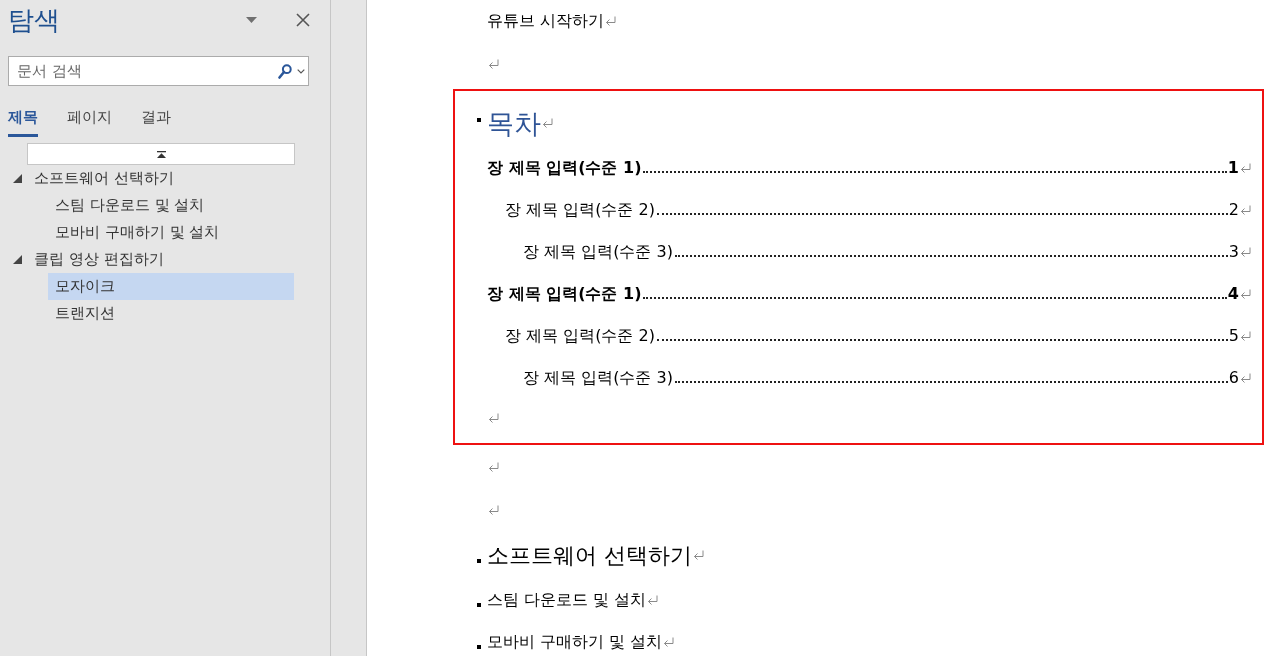 This screenshot has width=1280, height=656. I want to click on page-number: 6, so click(1233, 378).